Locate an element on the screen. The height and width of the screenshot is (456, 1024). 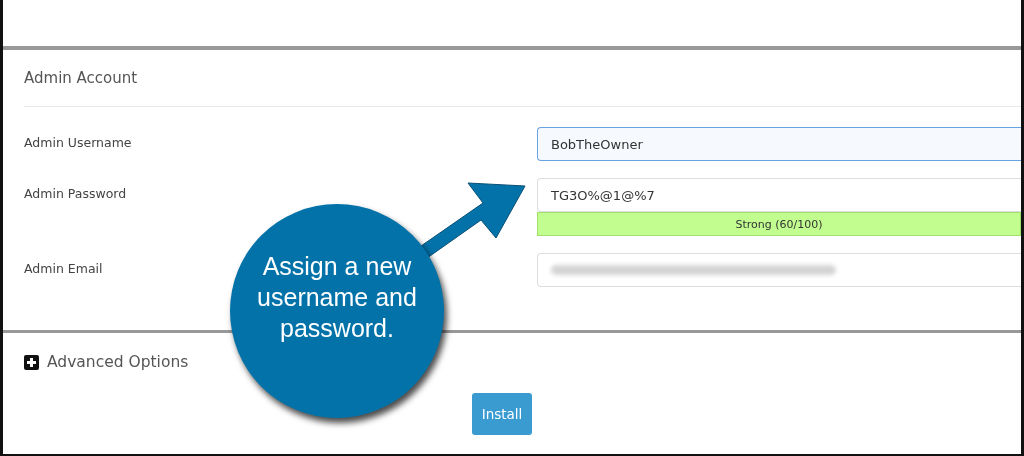
input-field: BobTheOwner is located at coordinates (779, 144).